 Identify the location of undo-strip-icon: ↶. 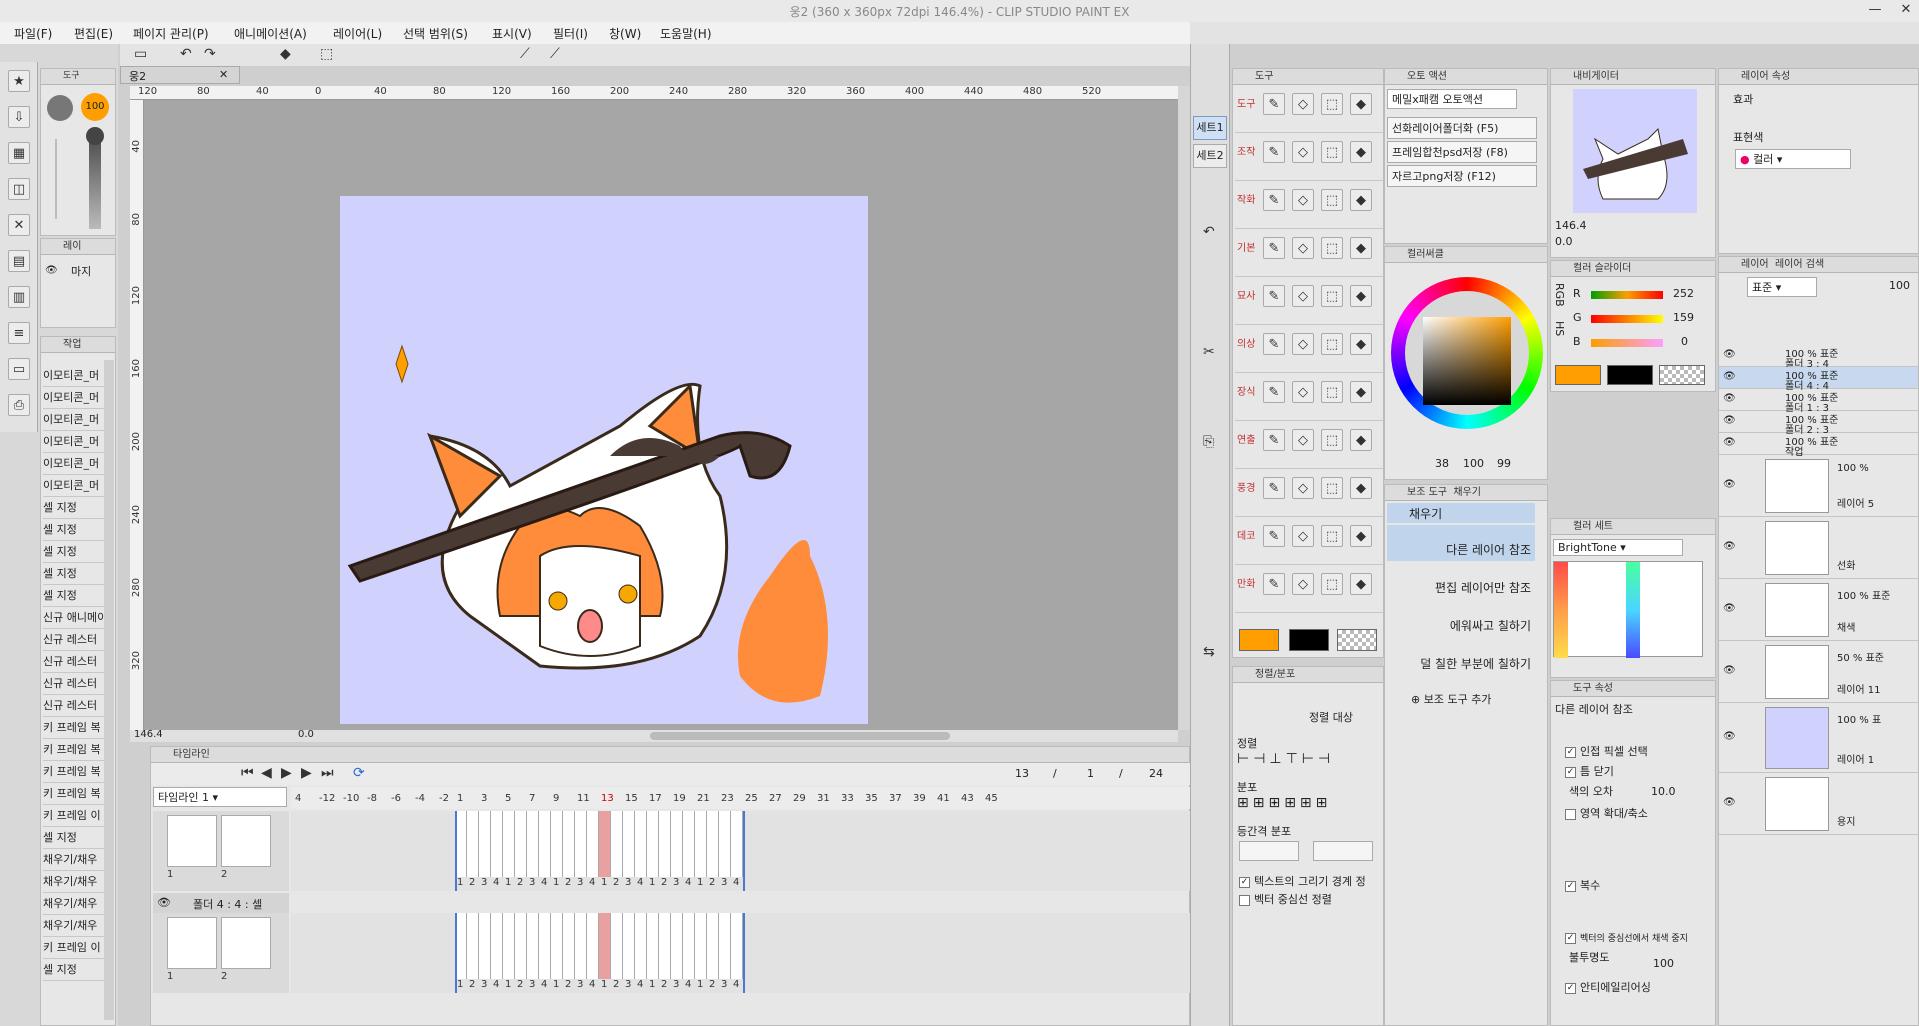
(1209, 232).